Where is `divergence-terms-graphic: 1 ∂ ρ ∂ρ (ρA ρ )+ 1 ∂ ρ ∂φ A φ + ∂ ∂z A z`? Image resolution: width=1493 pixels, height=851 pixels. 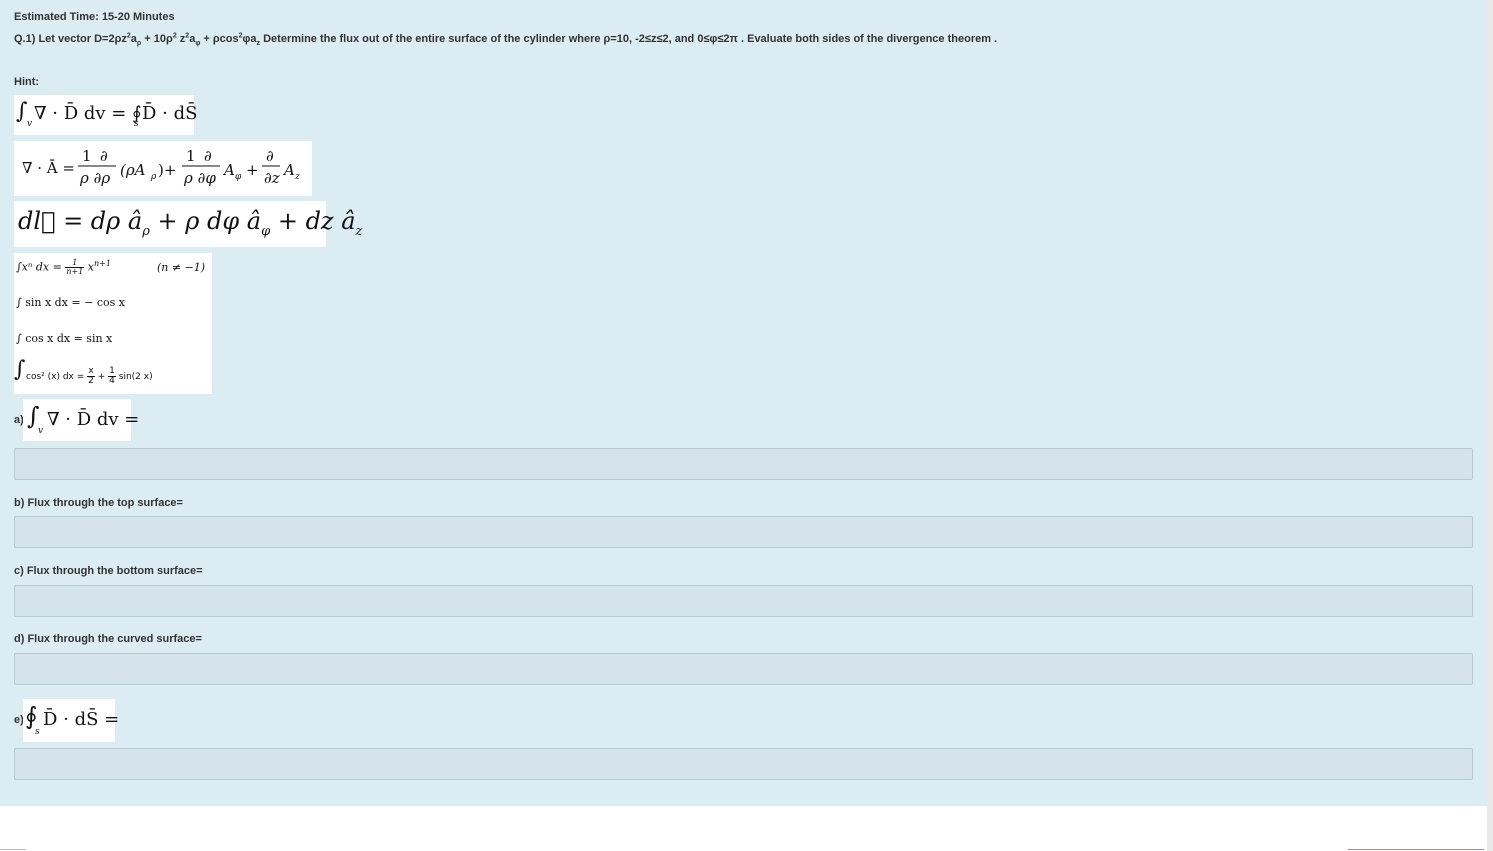
divergence-terms-graphic: 1 ∂ ρ ∂ρ (ρA ρ )+ 1 ∂ ρ ∂φ A φ + ∂ ∂z A z is located at coordinates (189, 167).